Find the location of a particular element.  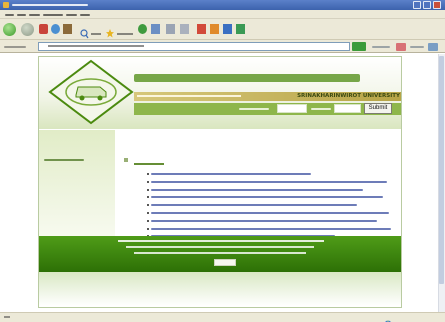

messenger-icon is located at coordinates (227, 29).